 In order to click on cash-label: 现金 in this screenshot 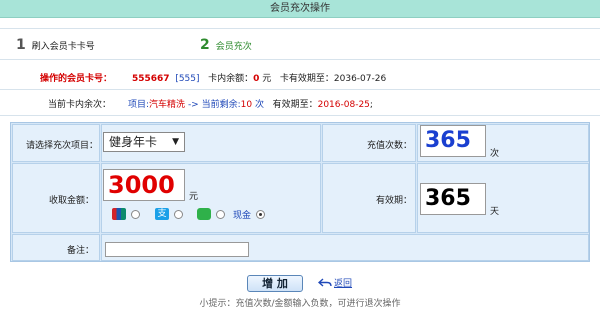, I will do `click(242, 215)`.